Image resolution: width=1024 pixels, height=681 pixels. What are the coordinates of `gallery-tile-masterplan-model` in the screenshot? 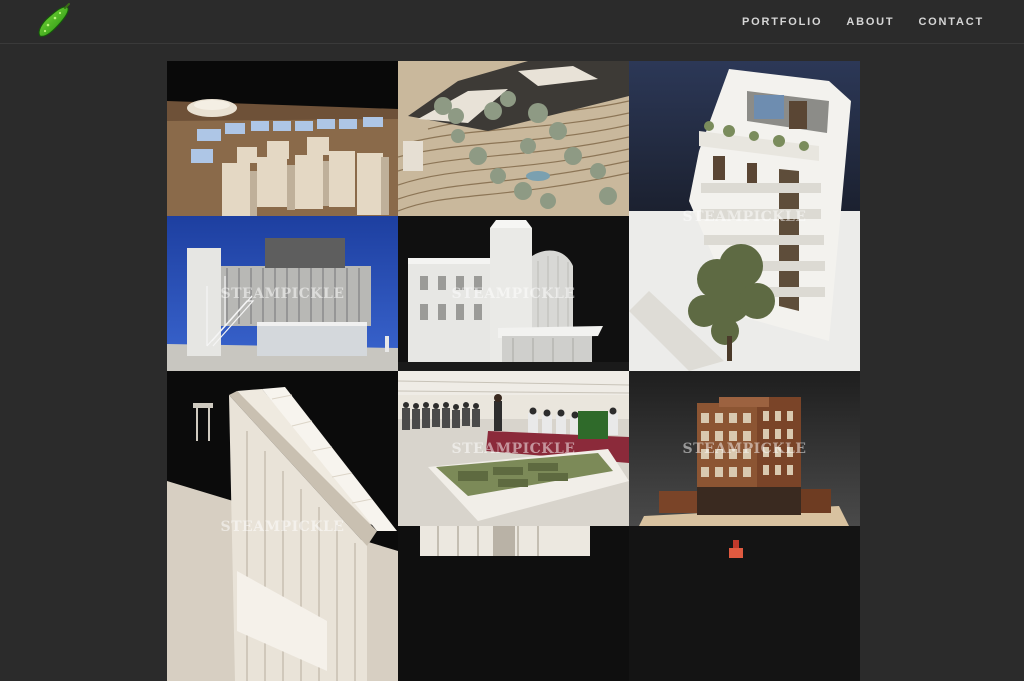 It's located at (282, 138).